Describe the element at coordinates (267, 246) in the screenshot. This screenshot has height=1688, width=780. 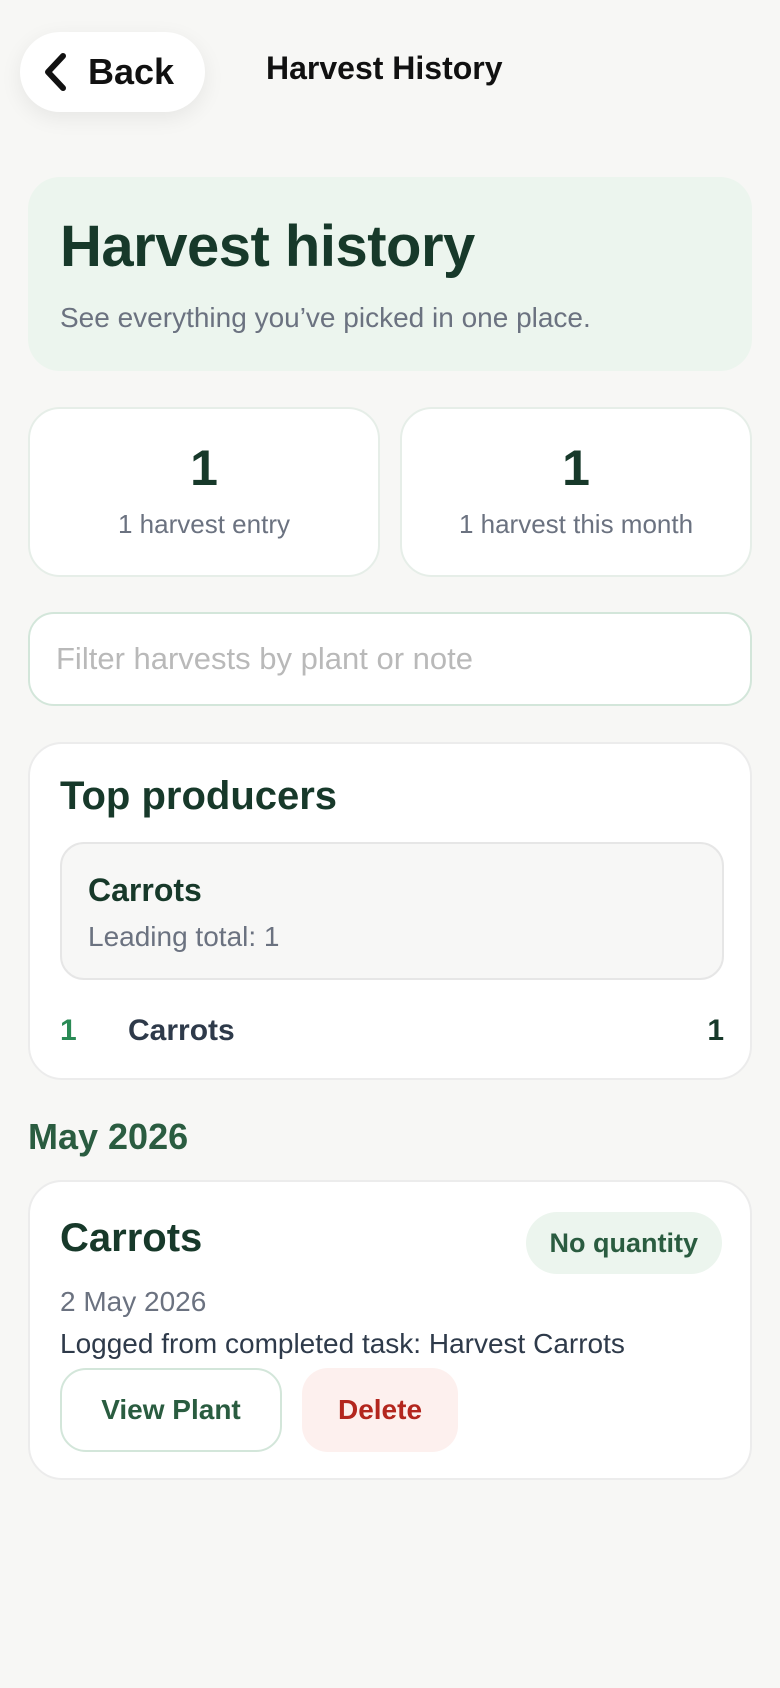
I see `hero-title: Harvest history` at that location.